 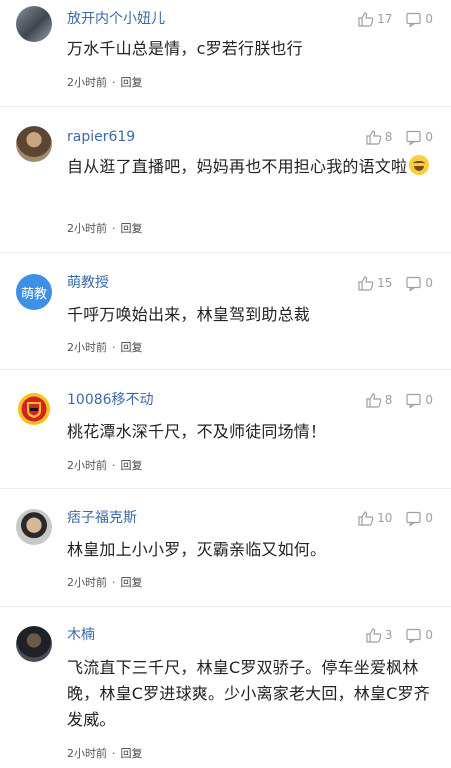 What do you see at coordinates (399, 635) in the screenshot?
I see `comment-actions: 3 0` at bounding box center [399, 635].